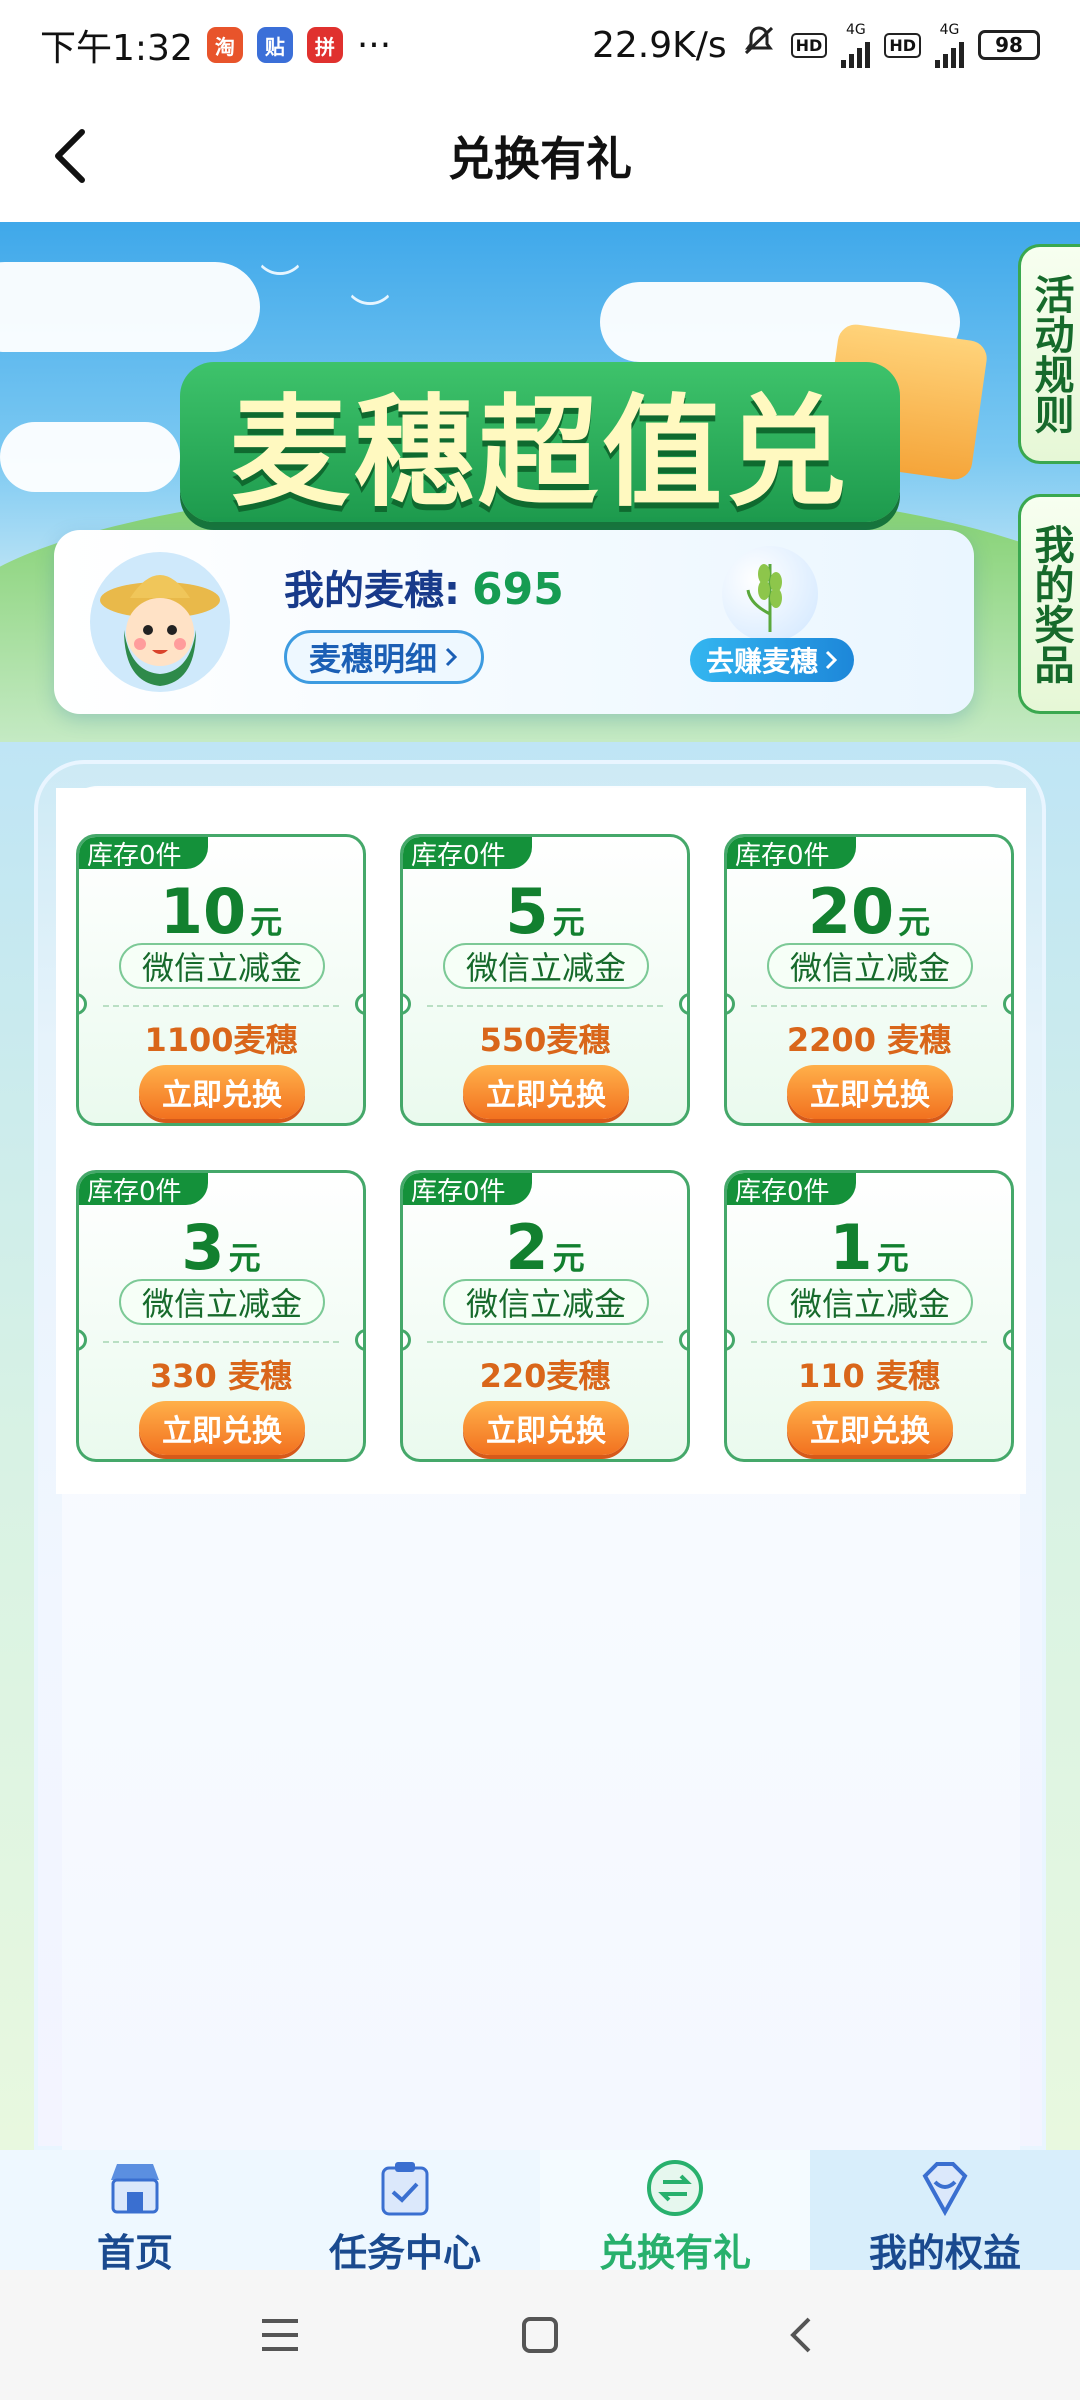 This screenshot has width=1080, height=2400. I want to click on my-prizes-tab: 我的奖品, so click(1049, 604).